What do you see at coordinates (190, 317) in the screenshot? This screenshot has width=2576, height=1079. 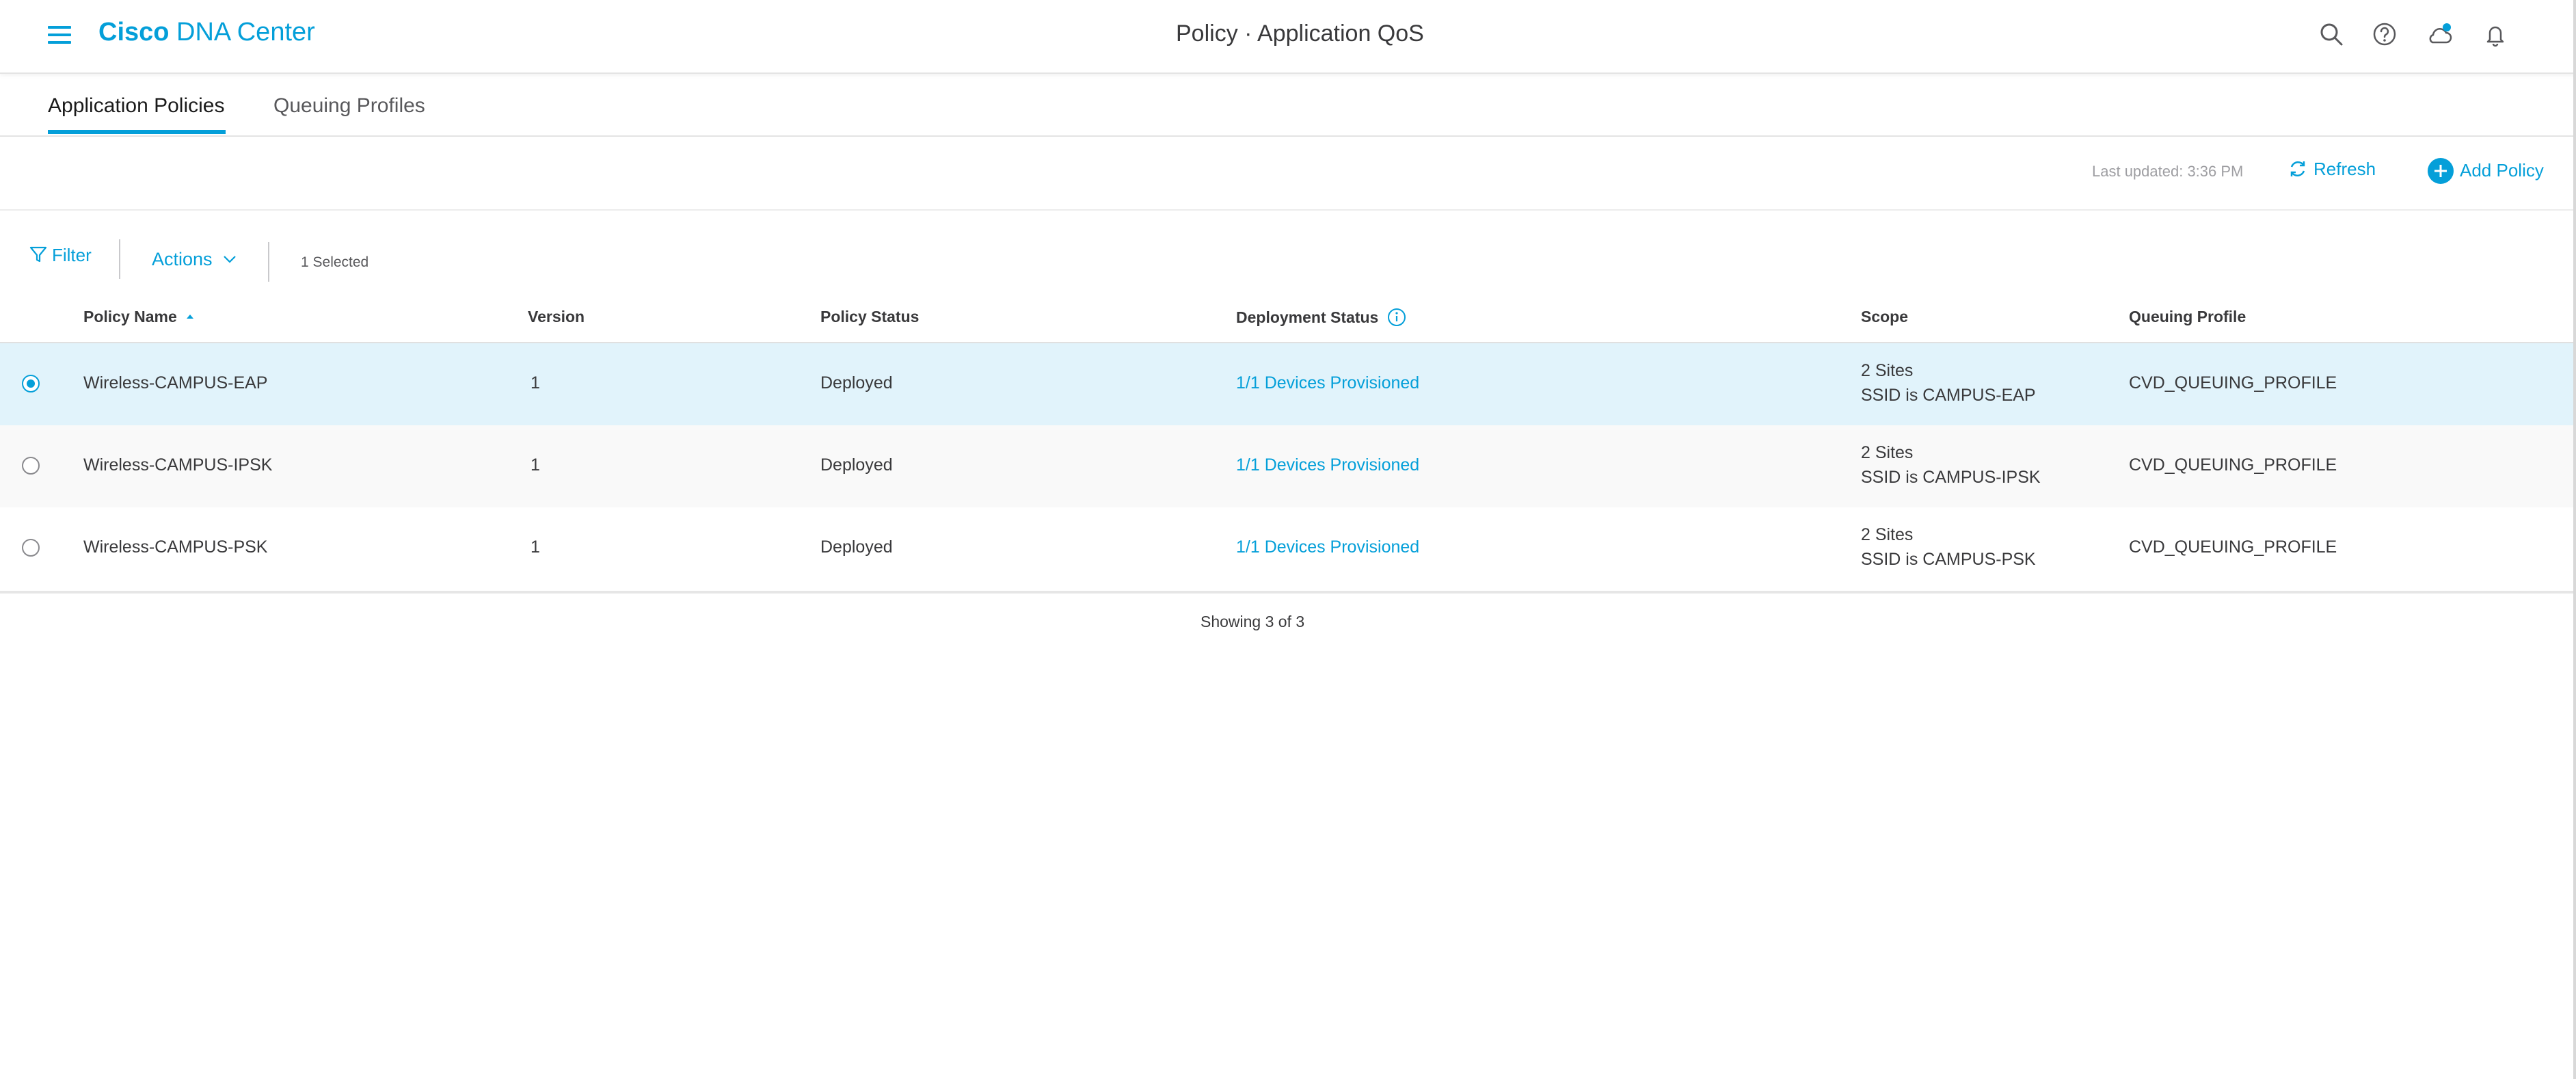 I see `sort-ascending-icon` at bounding box center [190, 317].